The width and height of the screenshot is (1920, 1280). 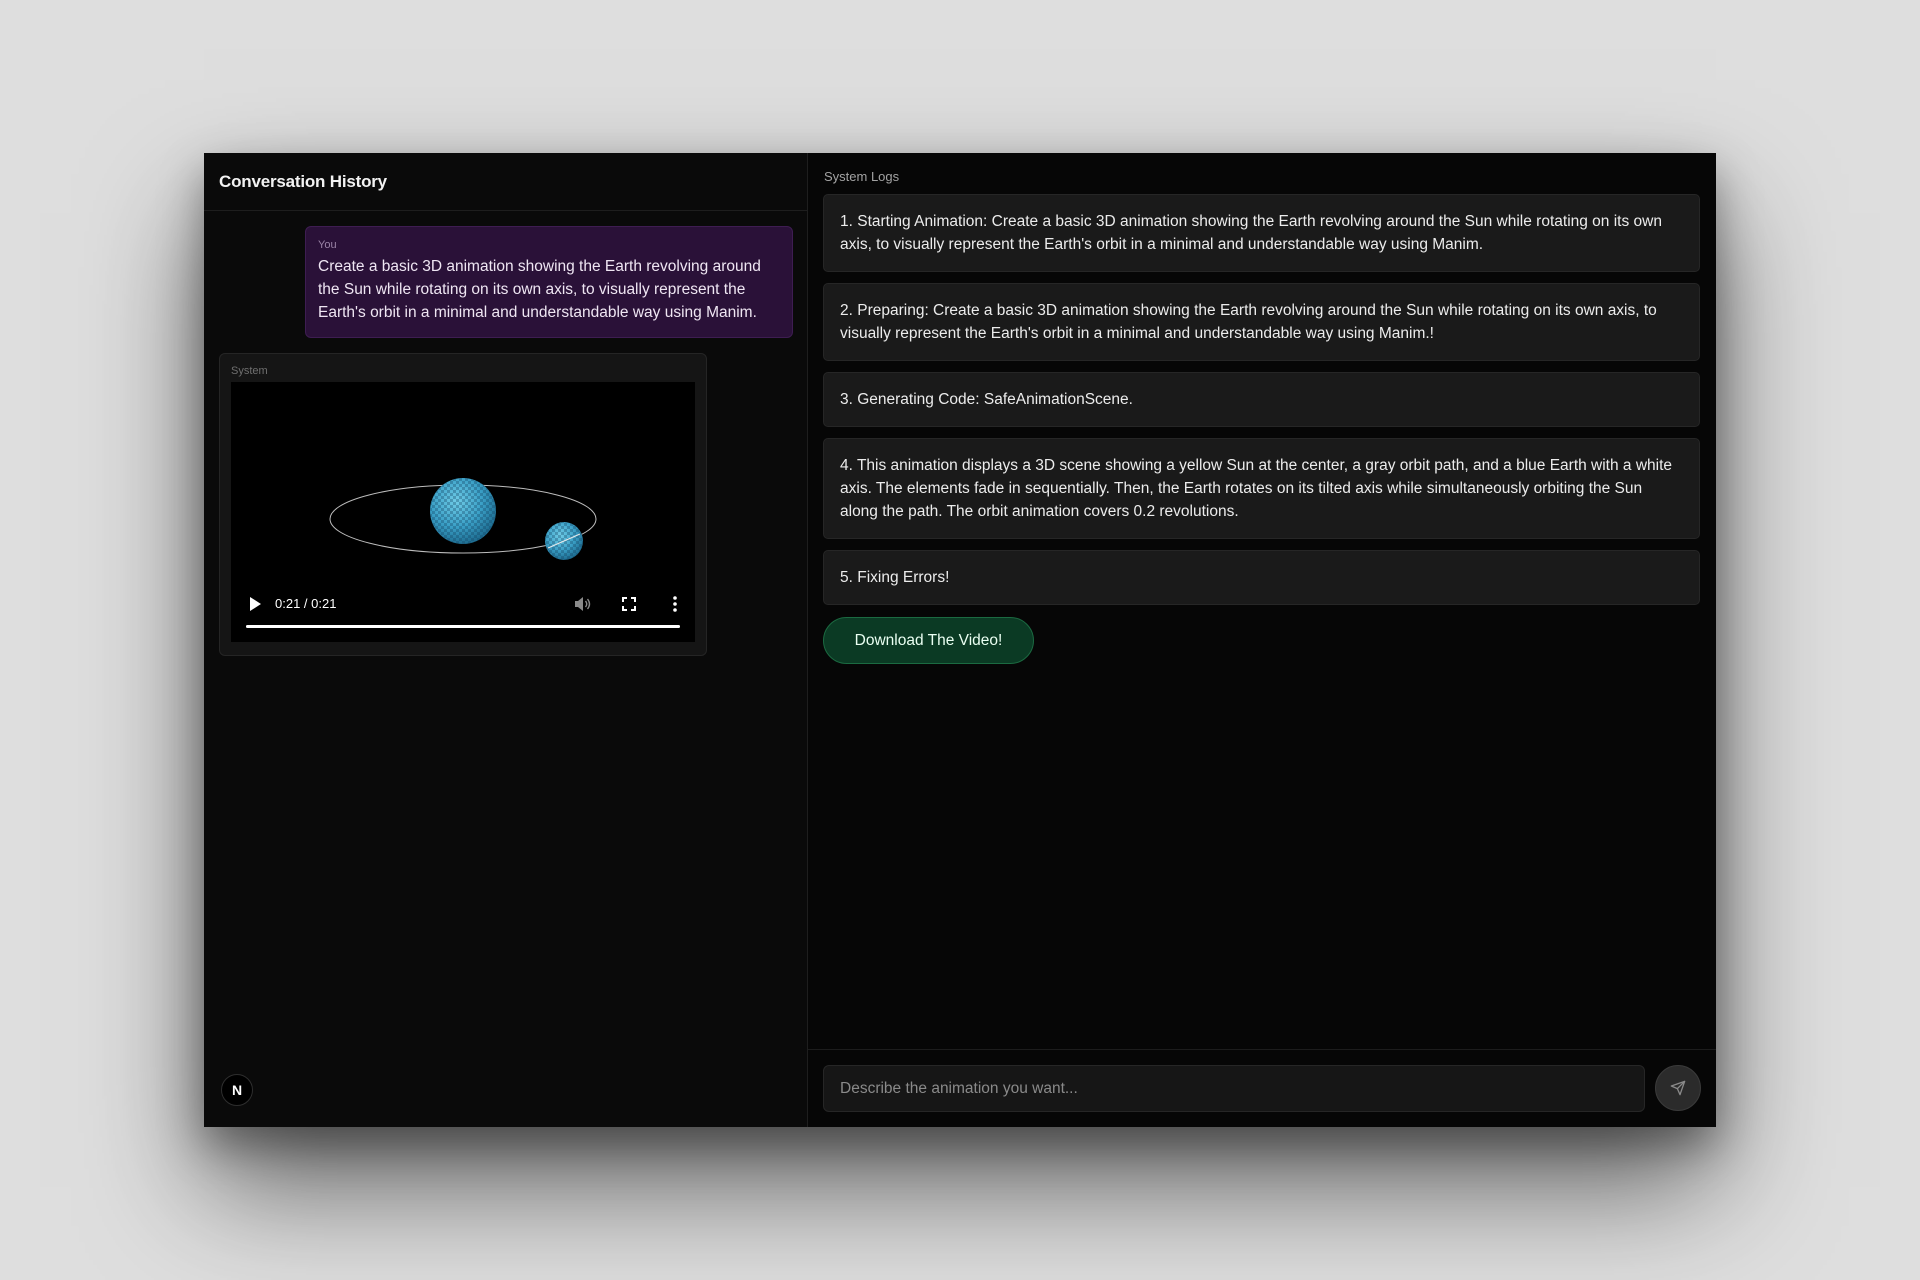 I want to click on send-button, so click(x=1678, y=1088).